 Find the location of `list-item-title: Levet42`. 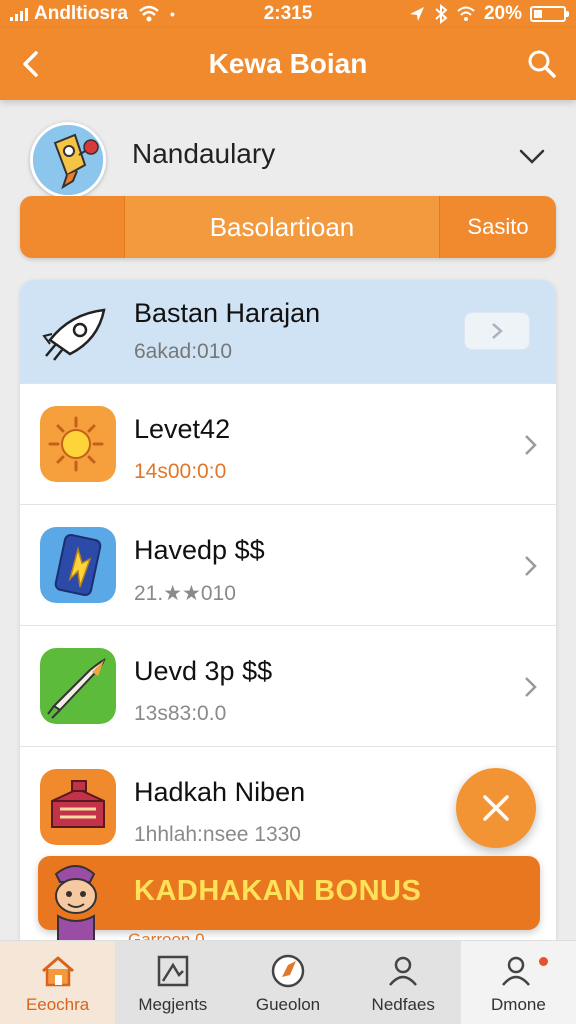

list-item-title: Levet42 is located at coordinates (182, 429).